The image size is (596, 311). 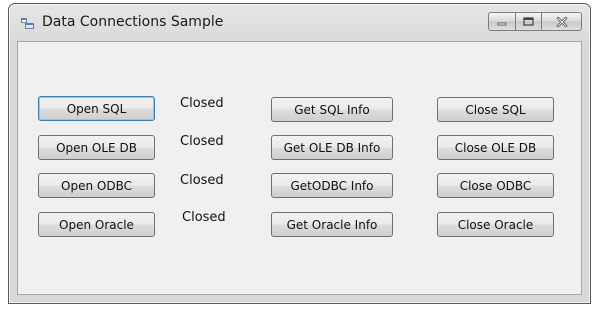 I want to click on close-button, so click(x=562, y=21).